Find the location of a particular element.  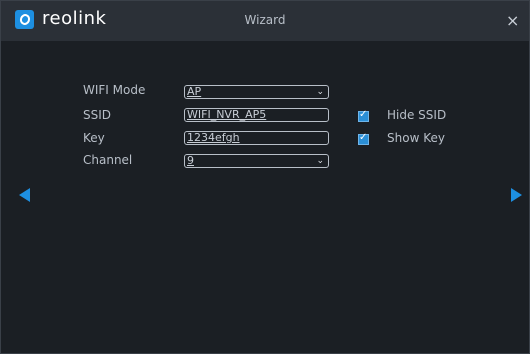

key-input: 1234efgh is located at coordinates (256, 138).